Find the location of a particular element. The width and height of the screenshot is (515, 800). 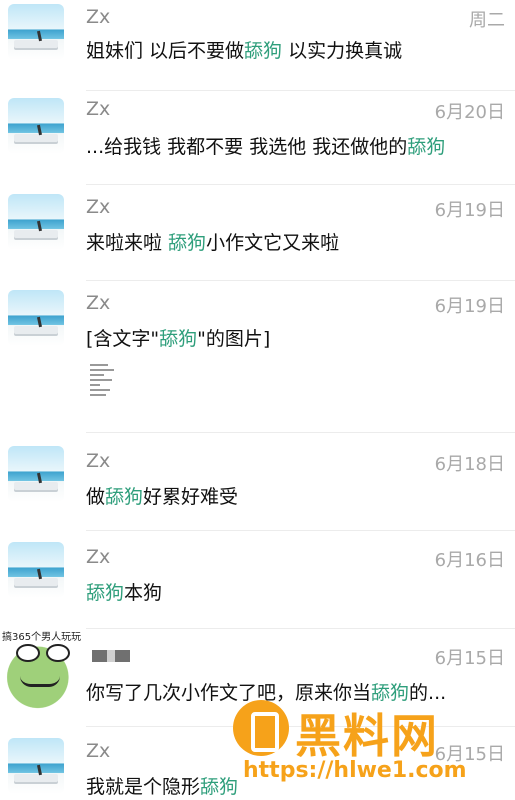

message-text: "的图片] is located at coordinates (234, 339).